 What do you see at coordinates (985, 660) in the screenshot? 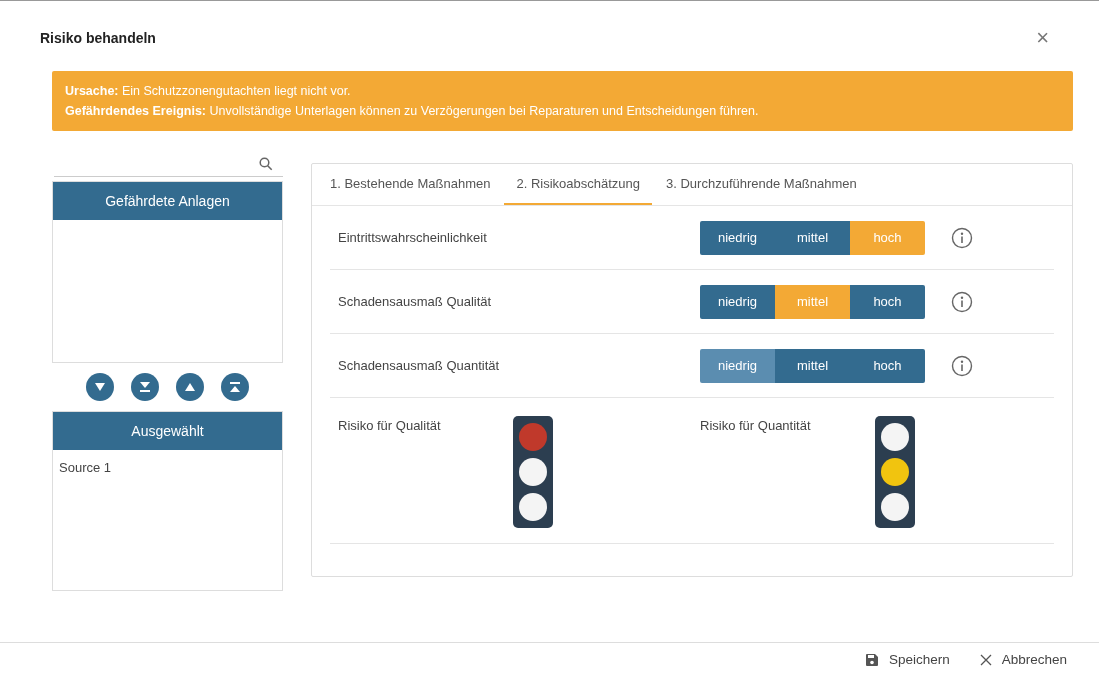
I see `close-icon` at bounding box center [985, 660].